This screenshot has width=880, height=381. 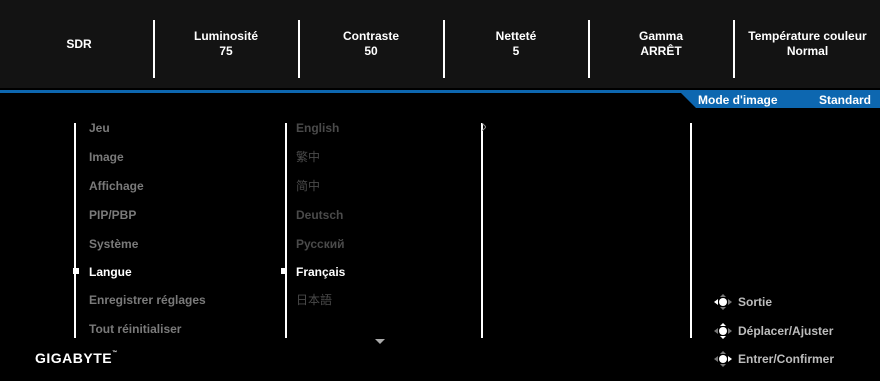 What do you see at coordinates (380, 341) in the screenshot?
I see `chevron-down-icon` at bounding box center [380, 341].